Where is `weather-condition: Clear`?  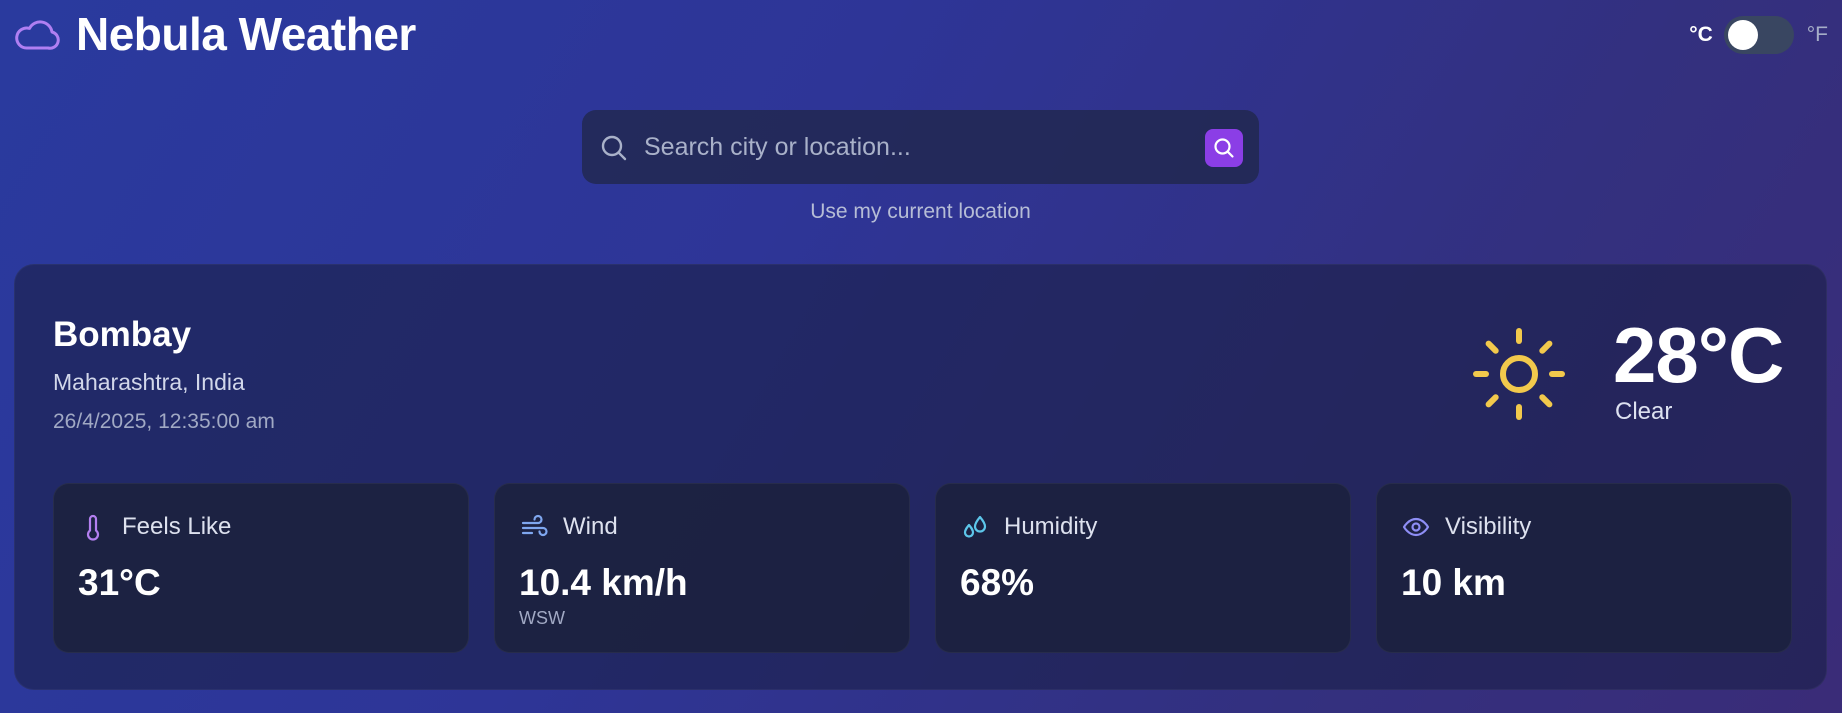
weather-condition: Clear is located at coordinates (1644, 411).